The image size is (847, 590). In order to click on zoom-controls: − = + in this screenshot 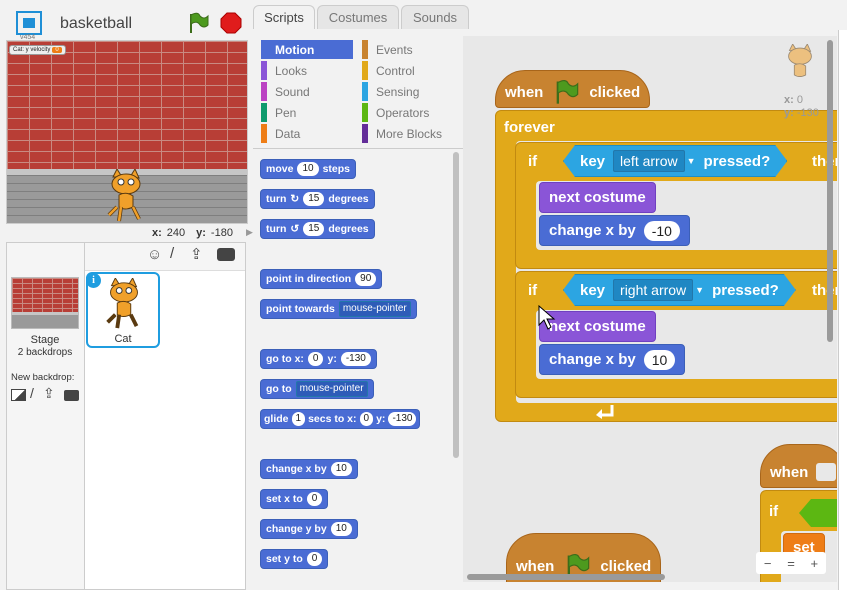, I will do `click(791, 563)`.